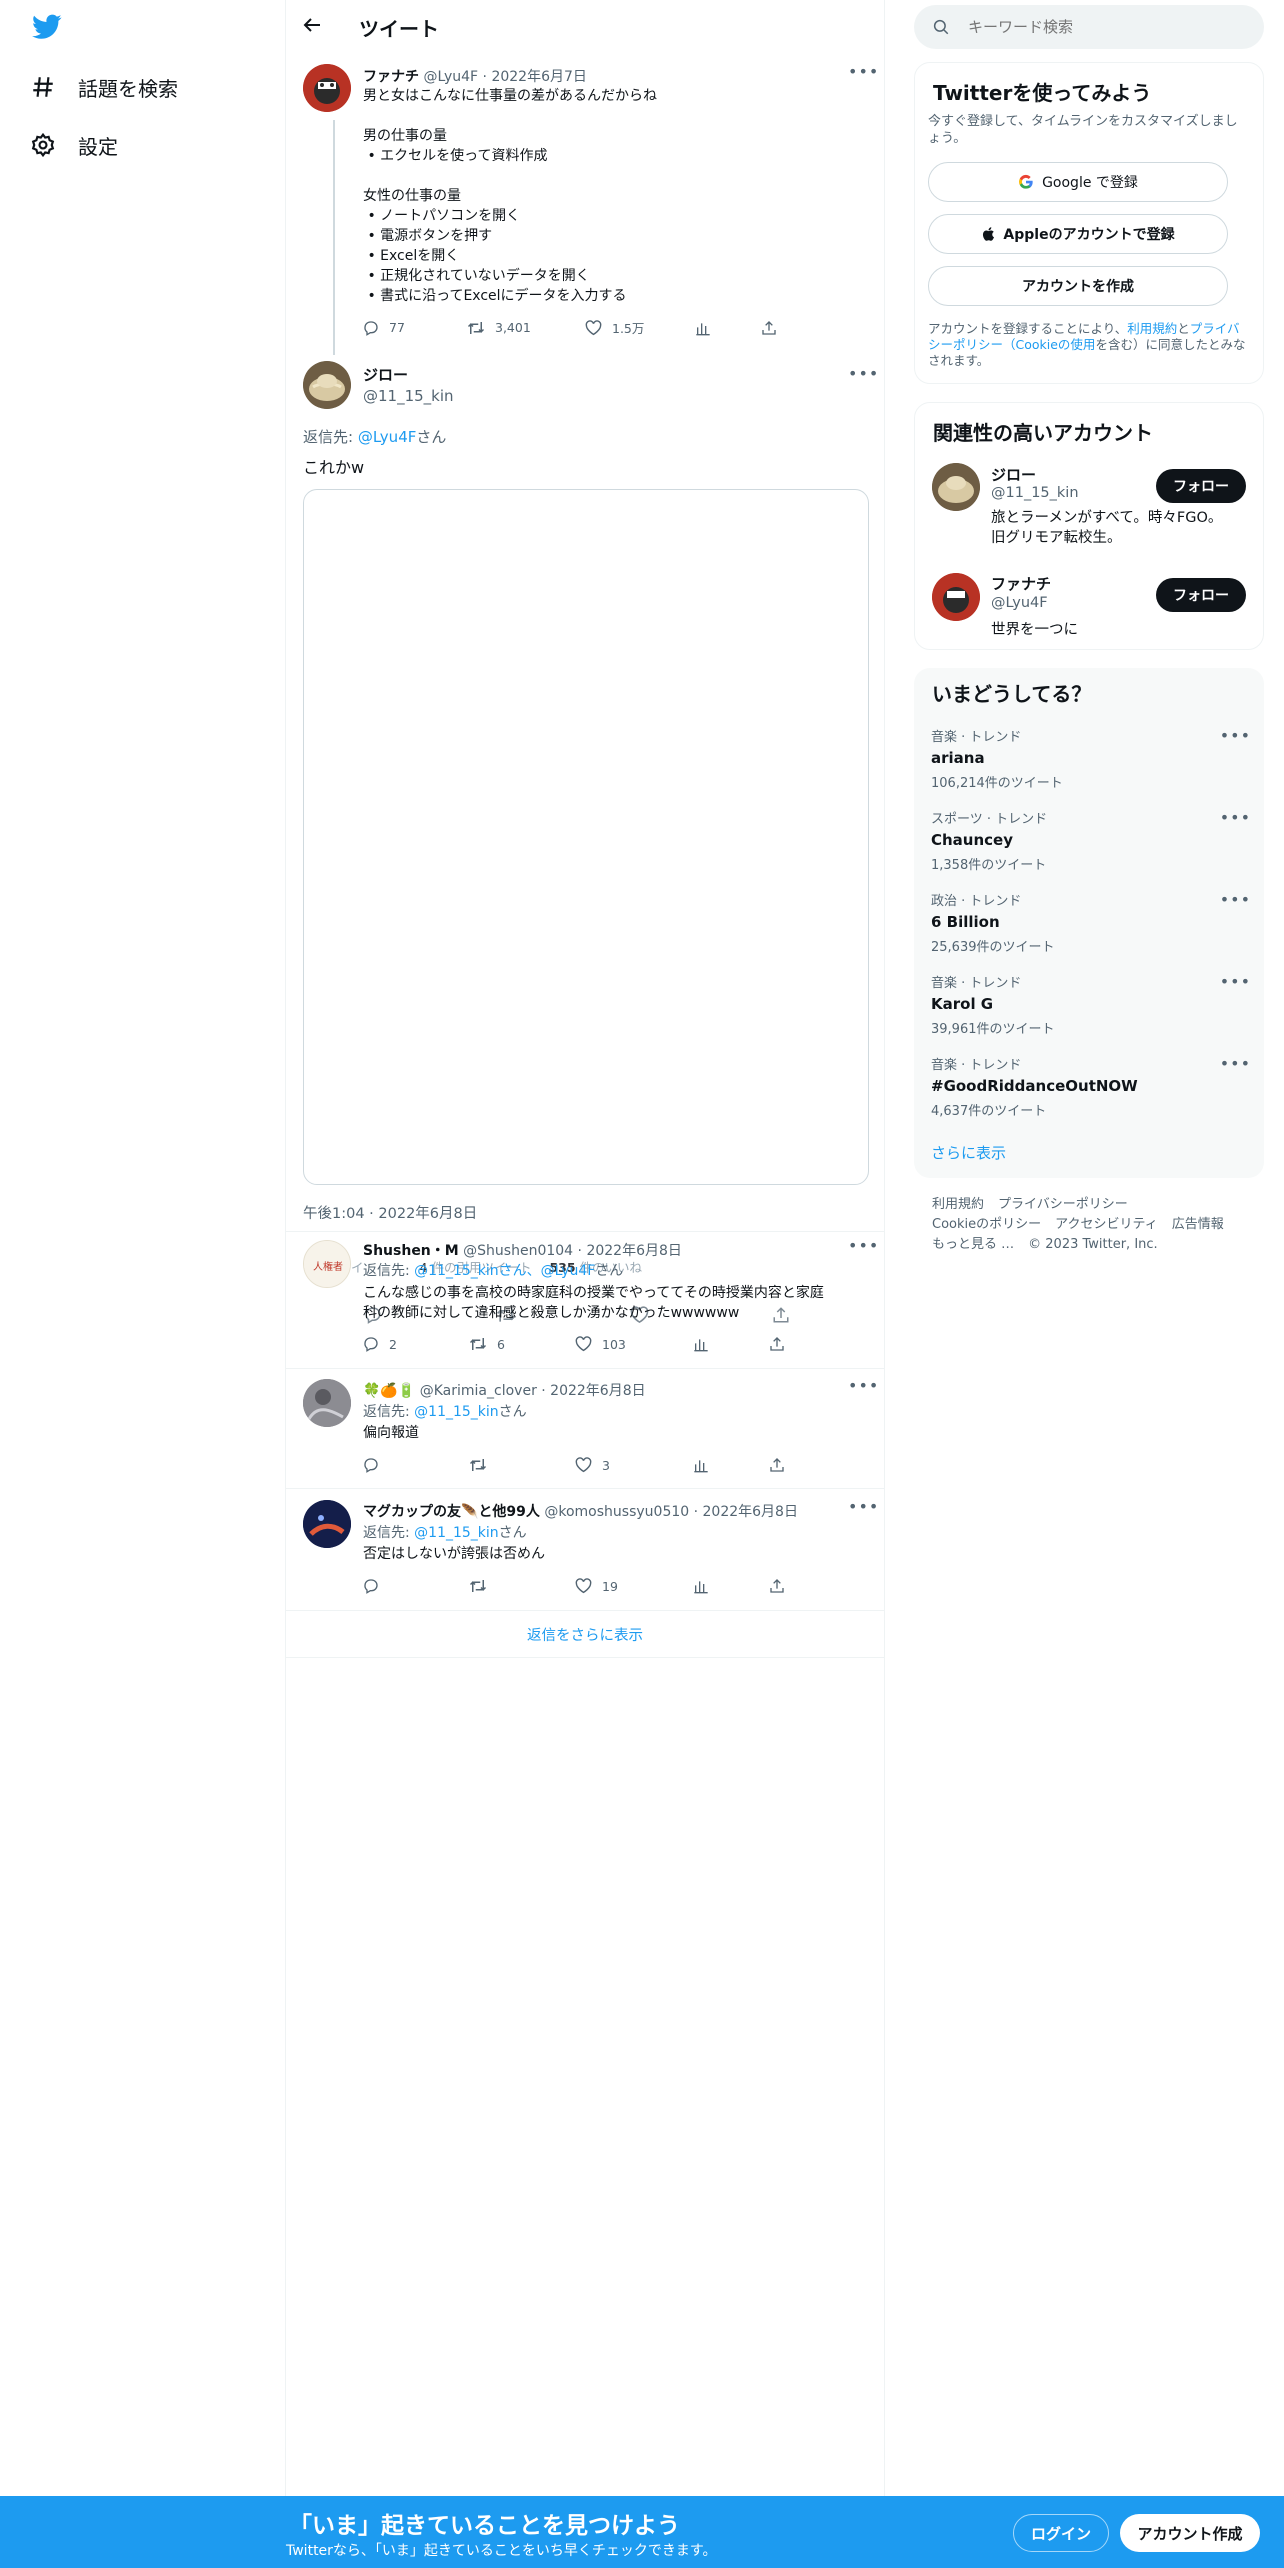  What do you see at coordinates (610, 1586) in the screenshot?
I see `like-count: 19` at bounding box center [610, 1586].